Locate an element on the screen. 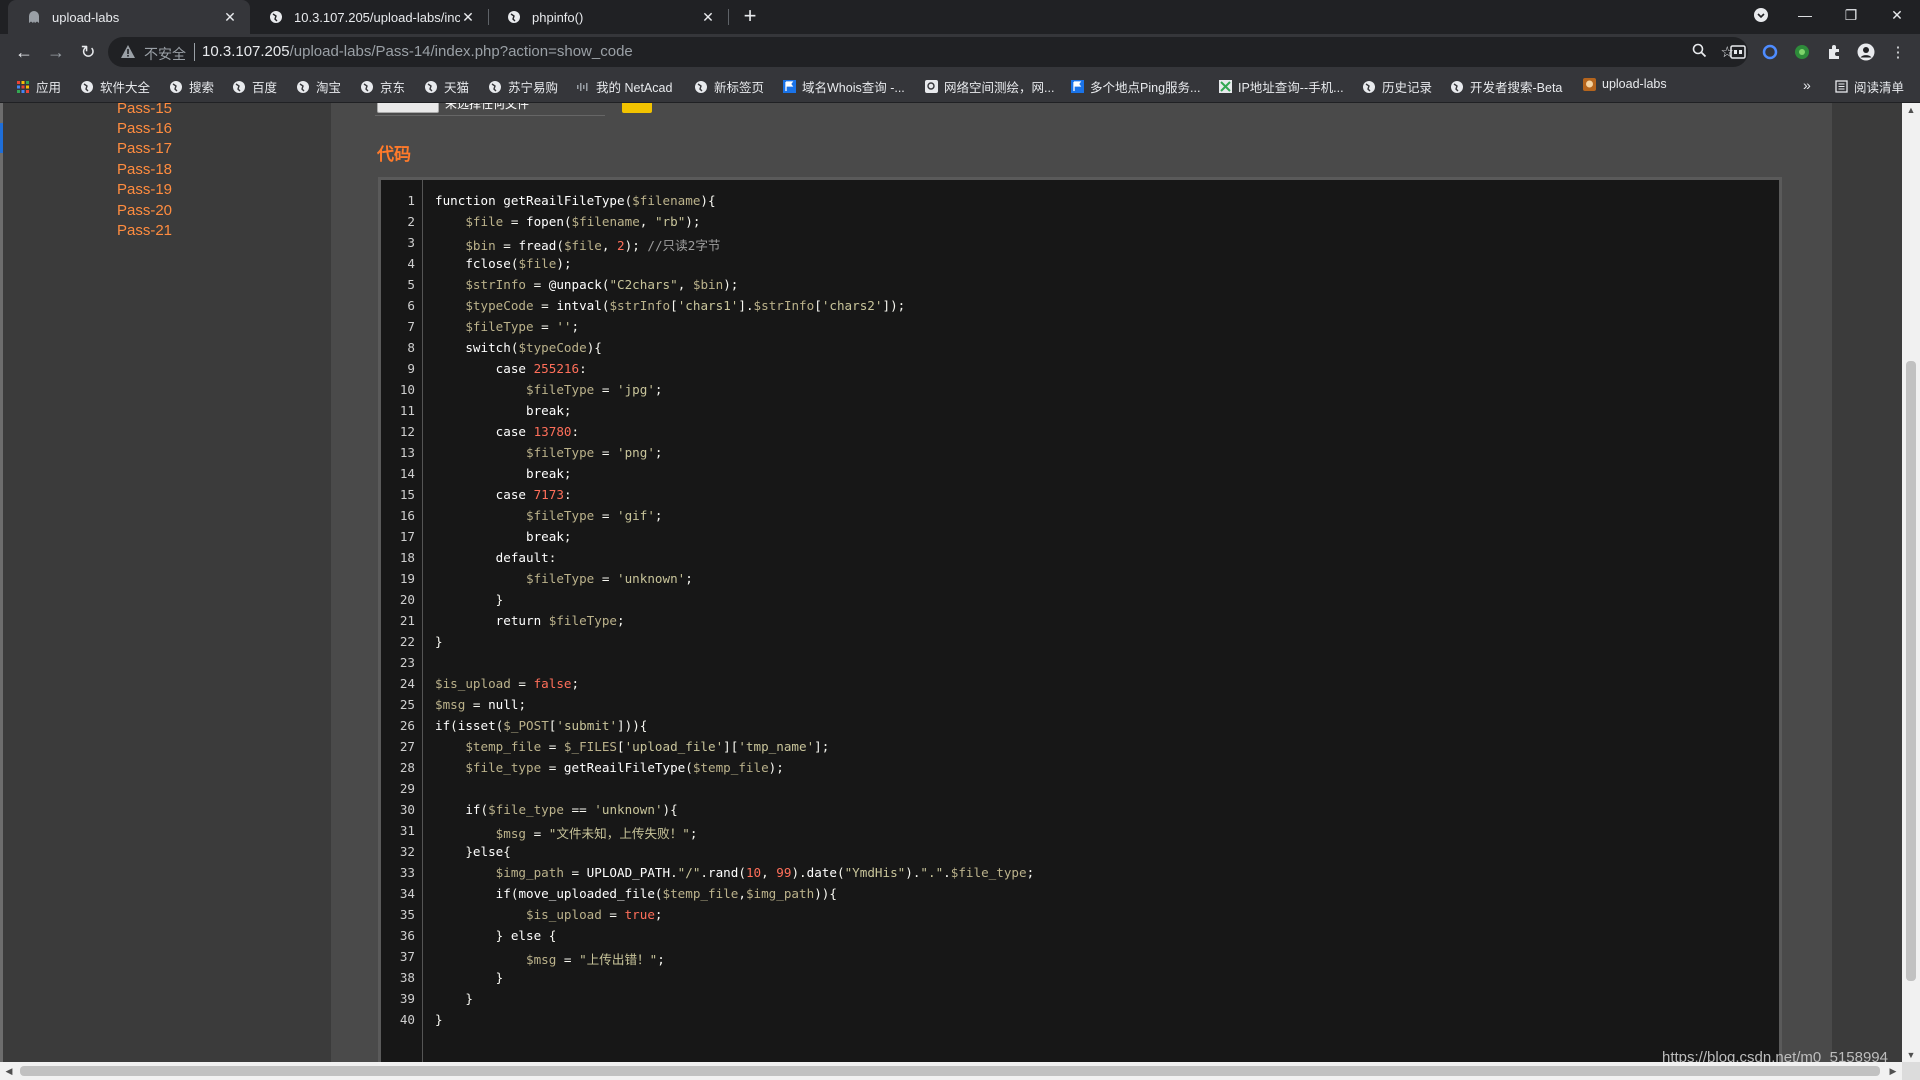 The image size is (1920, 1080). code-token: ; is located at coordinates (575, 683).